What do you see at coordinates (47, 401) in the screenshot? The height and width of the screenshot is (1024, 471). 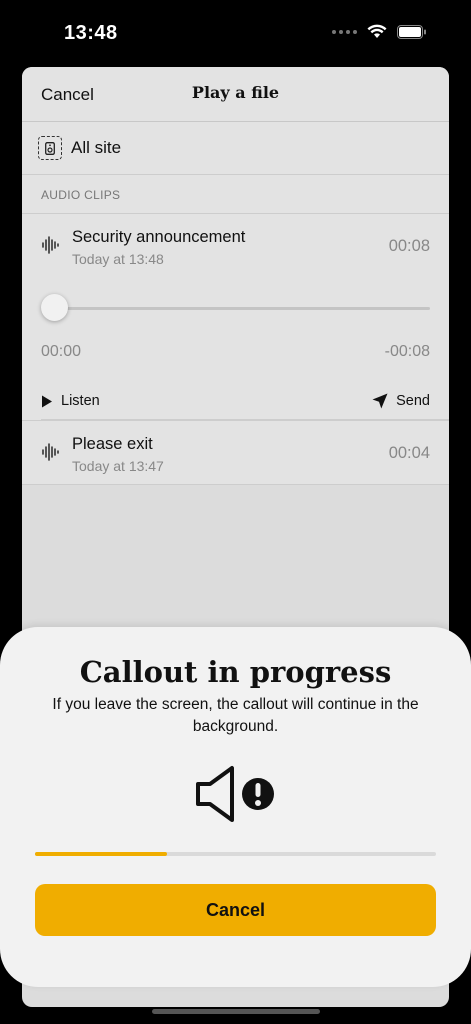 I see `play-icon` at bounding box center [47, 401].